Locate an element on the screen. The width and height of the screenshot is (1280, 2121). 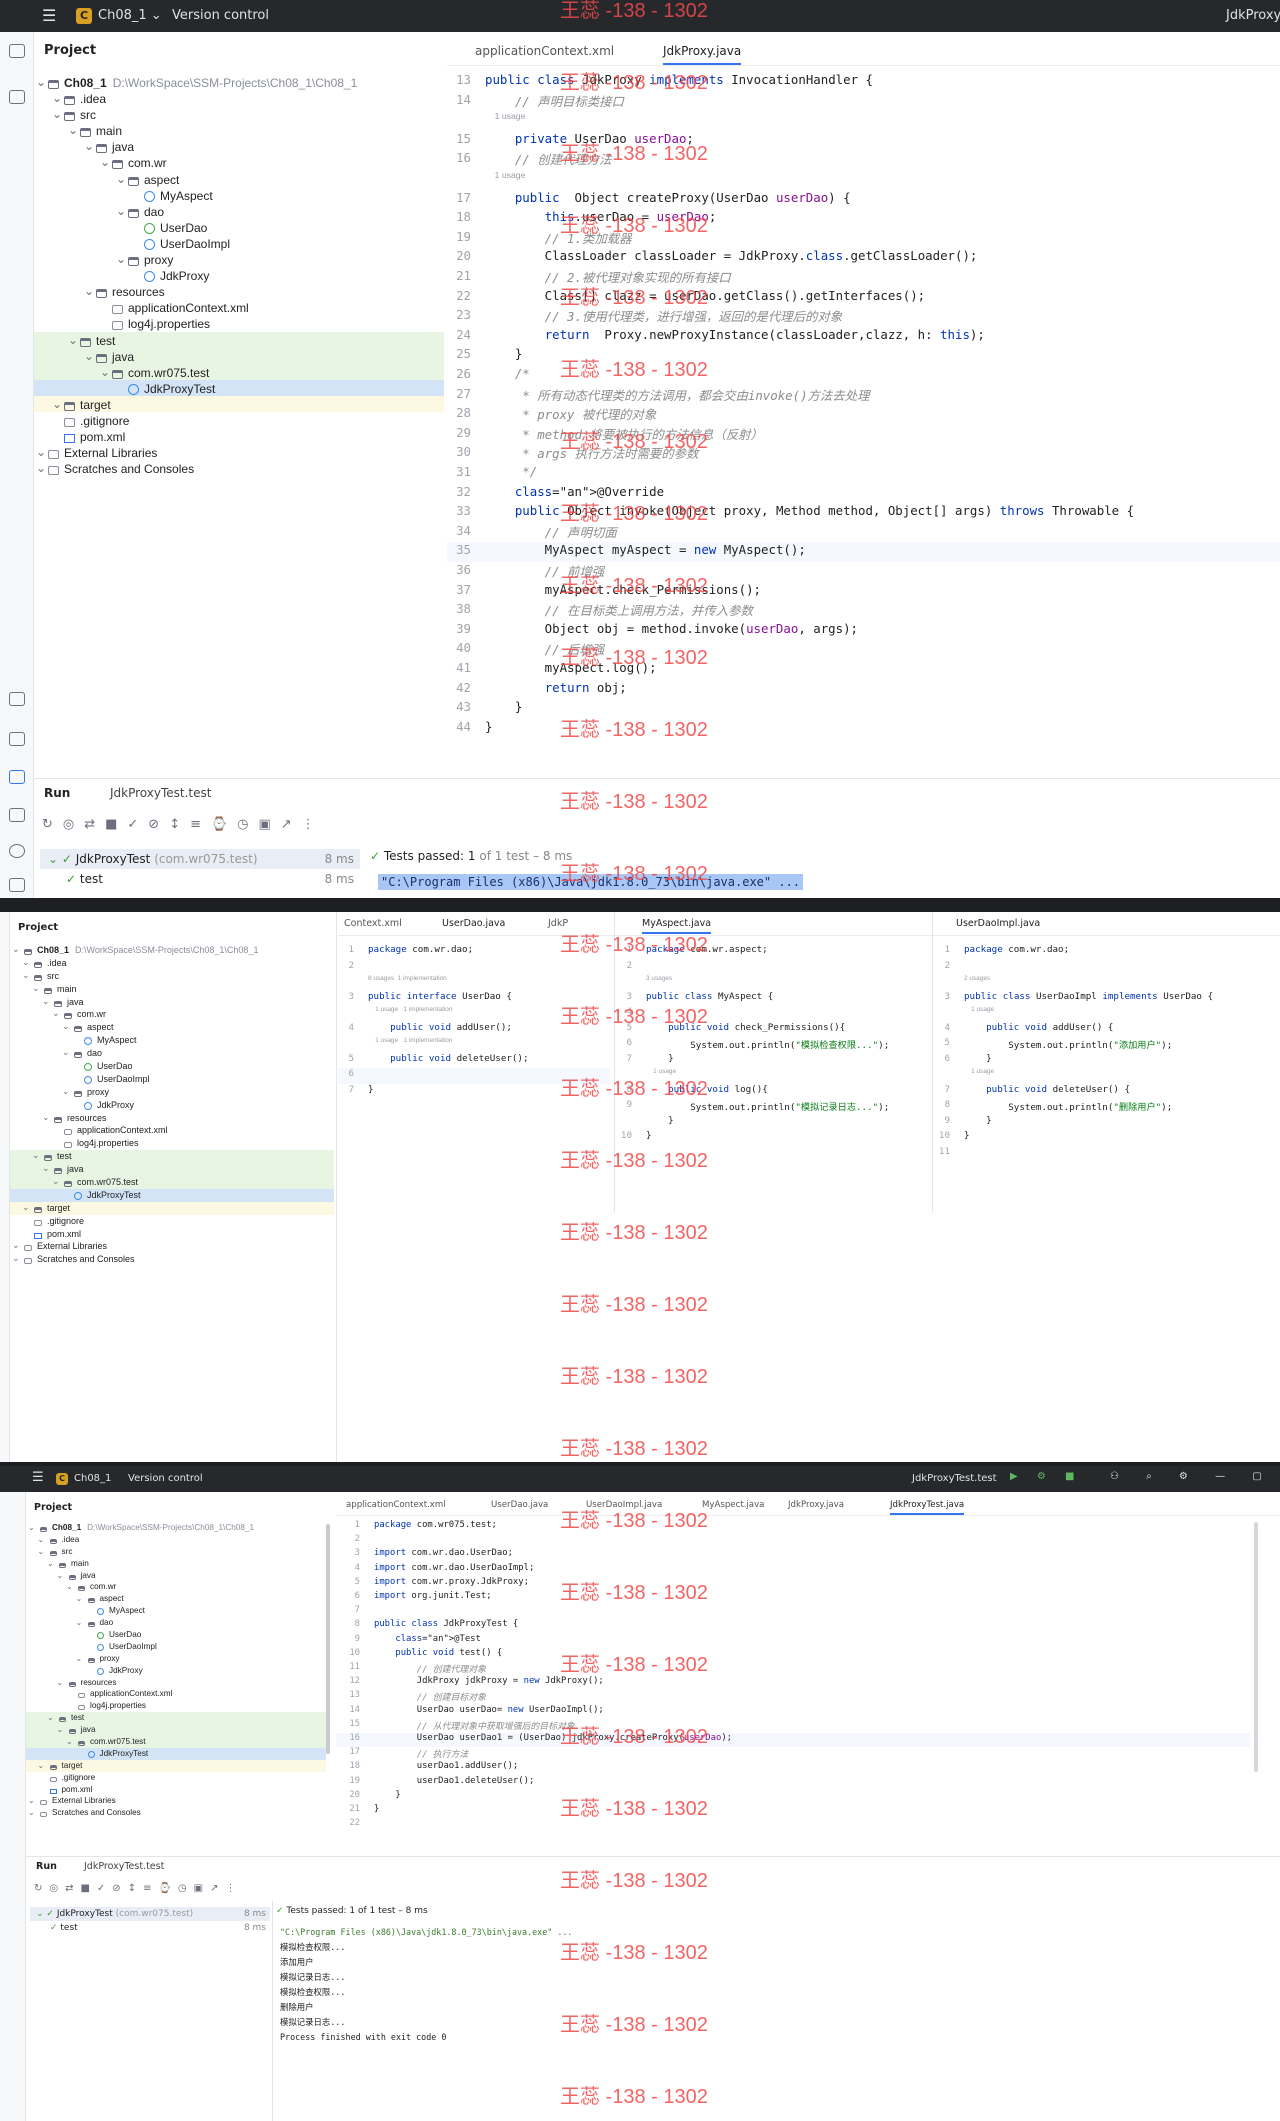
tree-item-com-wr: ⌄ com.wr is located at coordinates (172, 1014).